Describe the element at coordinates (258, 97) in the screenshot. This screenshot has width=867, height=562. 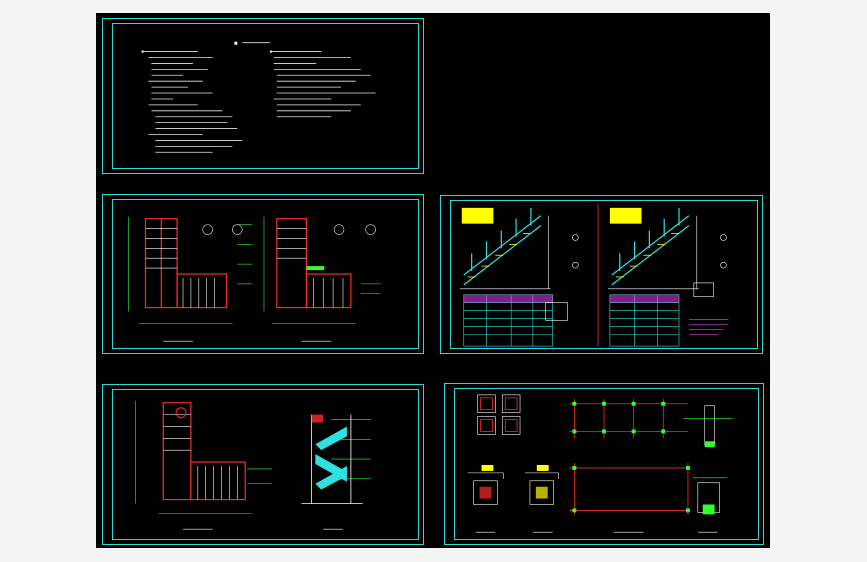
I see `notes-text-lines` at that location.